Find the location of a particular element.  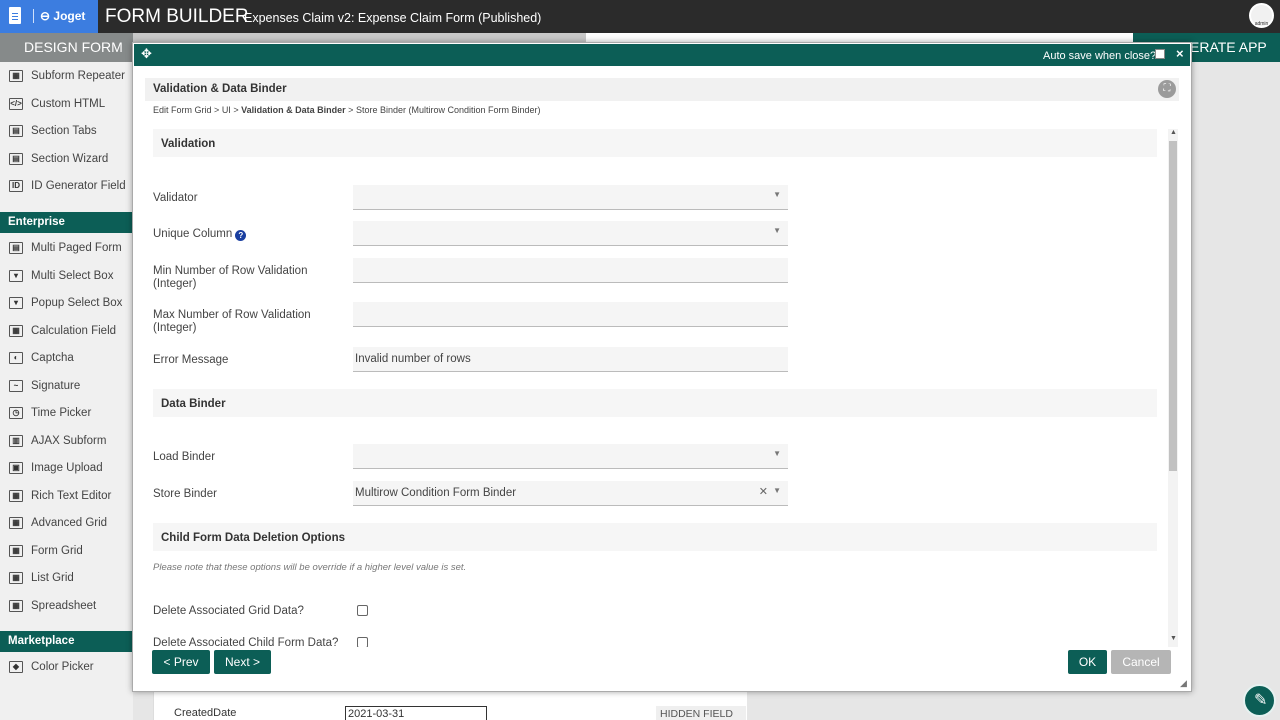

palette-item-section-wizard: ▤ Section Wizard is located at coordinates (68, 159).